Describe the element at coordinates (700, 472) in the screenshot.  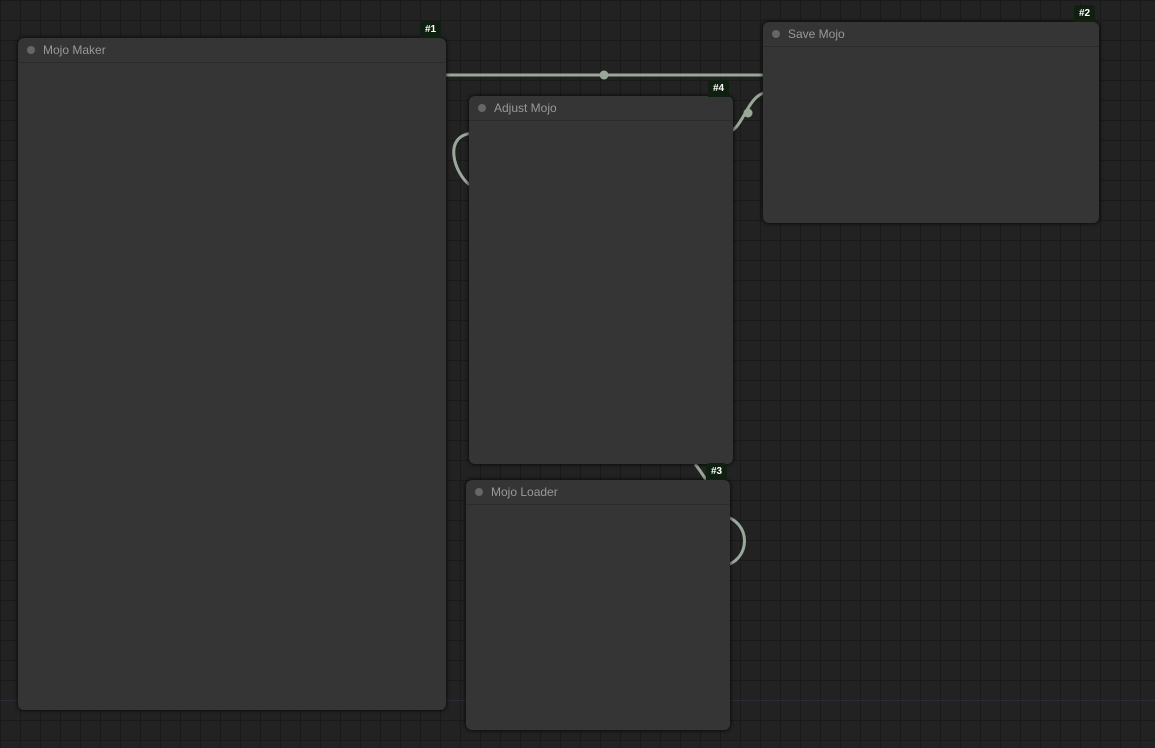
I see `link-into-loader` at that location.